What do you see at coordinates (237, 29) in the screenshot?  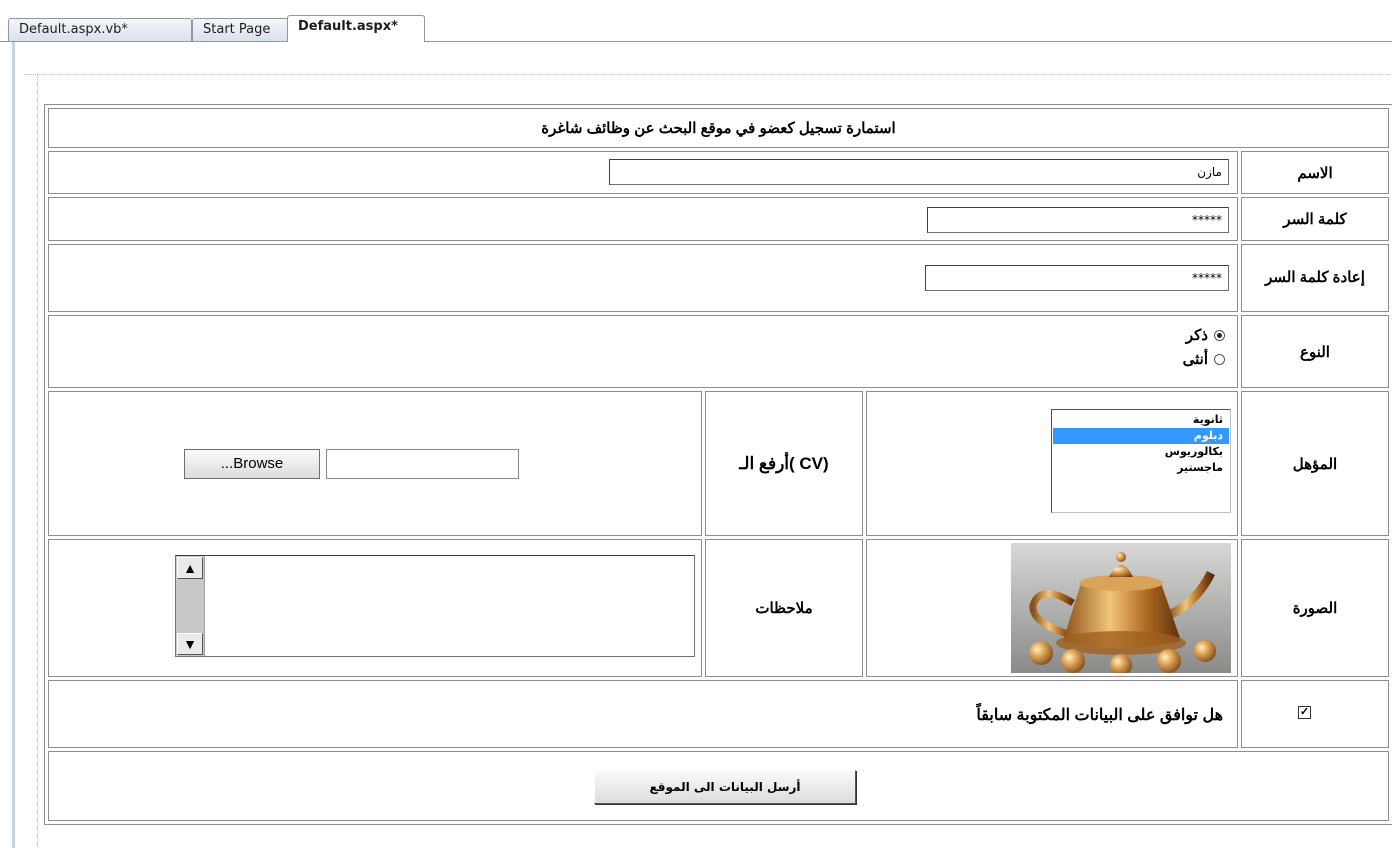 I see `tab-label: Start Page` at bounding box center [237, 29].